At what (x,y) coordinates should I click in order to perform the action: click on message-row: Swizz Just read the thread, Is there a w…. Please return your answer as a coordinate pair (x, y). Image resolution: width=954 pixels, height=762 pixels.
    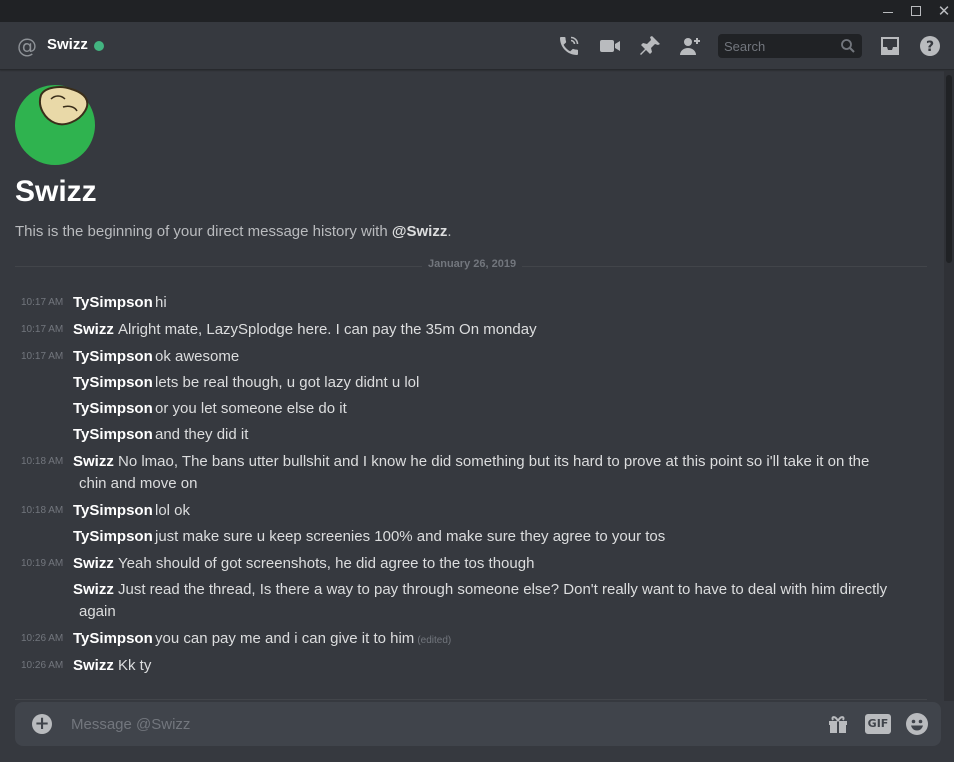
    Looking at the image, I should click on (465, 601).